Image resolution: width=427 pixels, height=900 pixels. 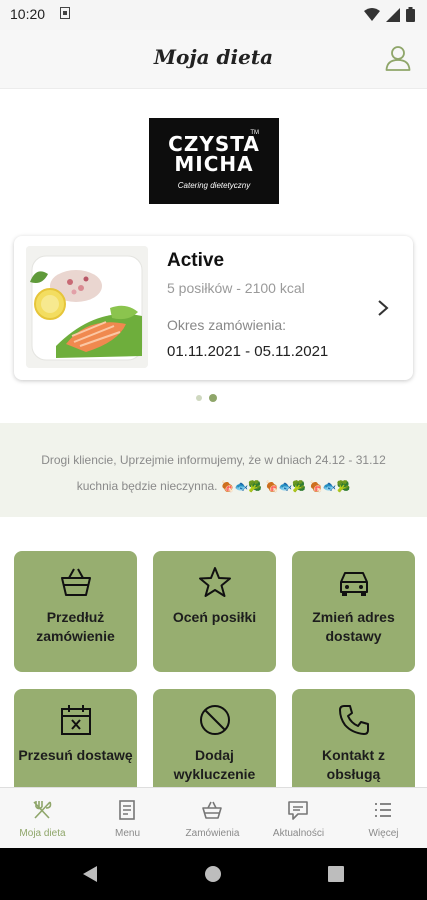 What do you see at coordinates (298, 810) in the screenshot?
I see `chat-icon` at bounding box center [298, 810].